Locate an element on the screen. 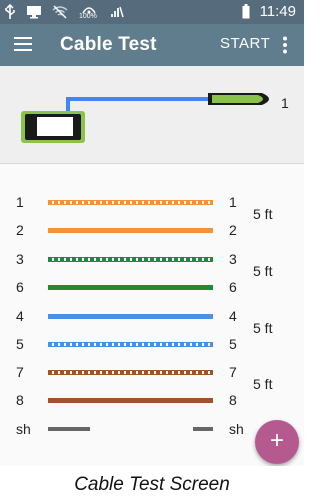 The height and width of the screenshot is (500, 320). pin-right: 2 is located at coordinates (233, 230).